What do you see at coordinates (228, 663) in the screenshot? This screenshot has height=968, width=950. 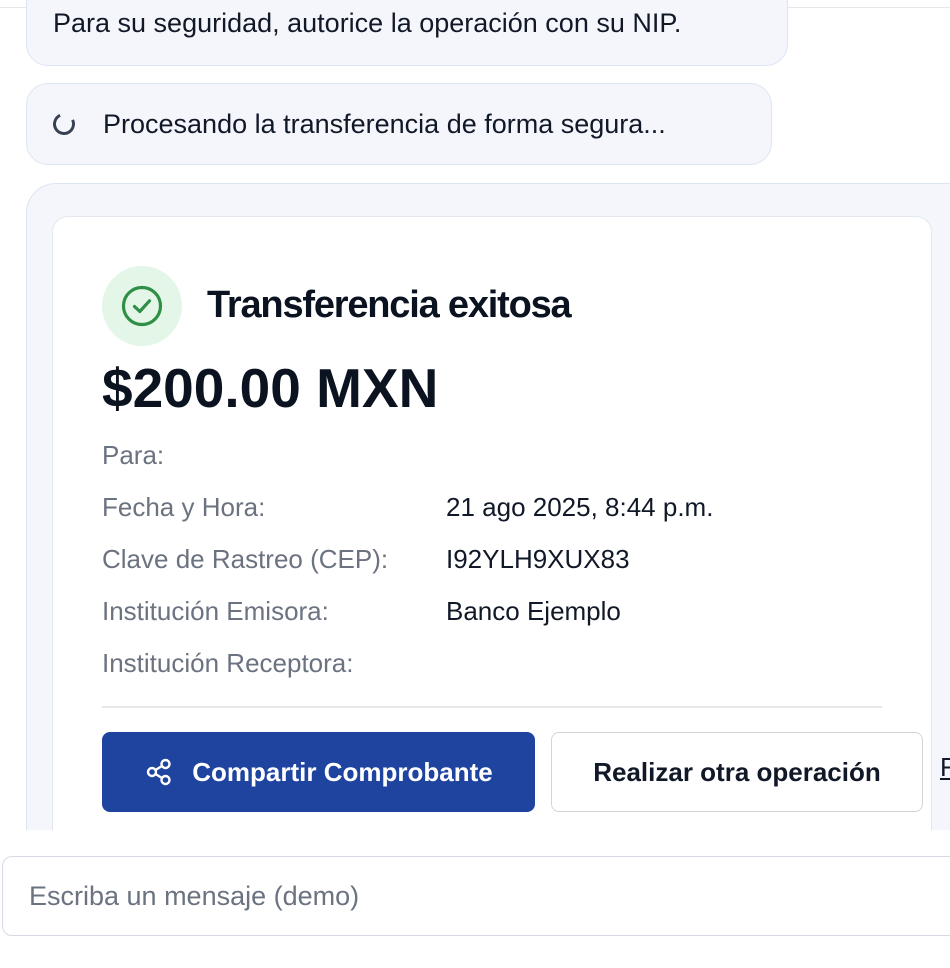 I see `detail-label-receiver: Institución Receptora:` at bounding box center [228, 663].